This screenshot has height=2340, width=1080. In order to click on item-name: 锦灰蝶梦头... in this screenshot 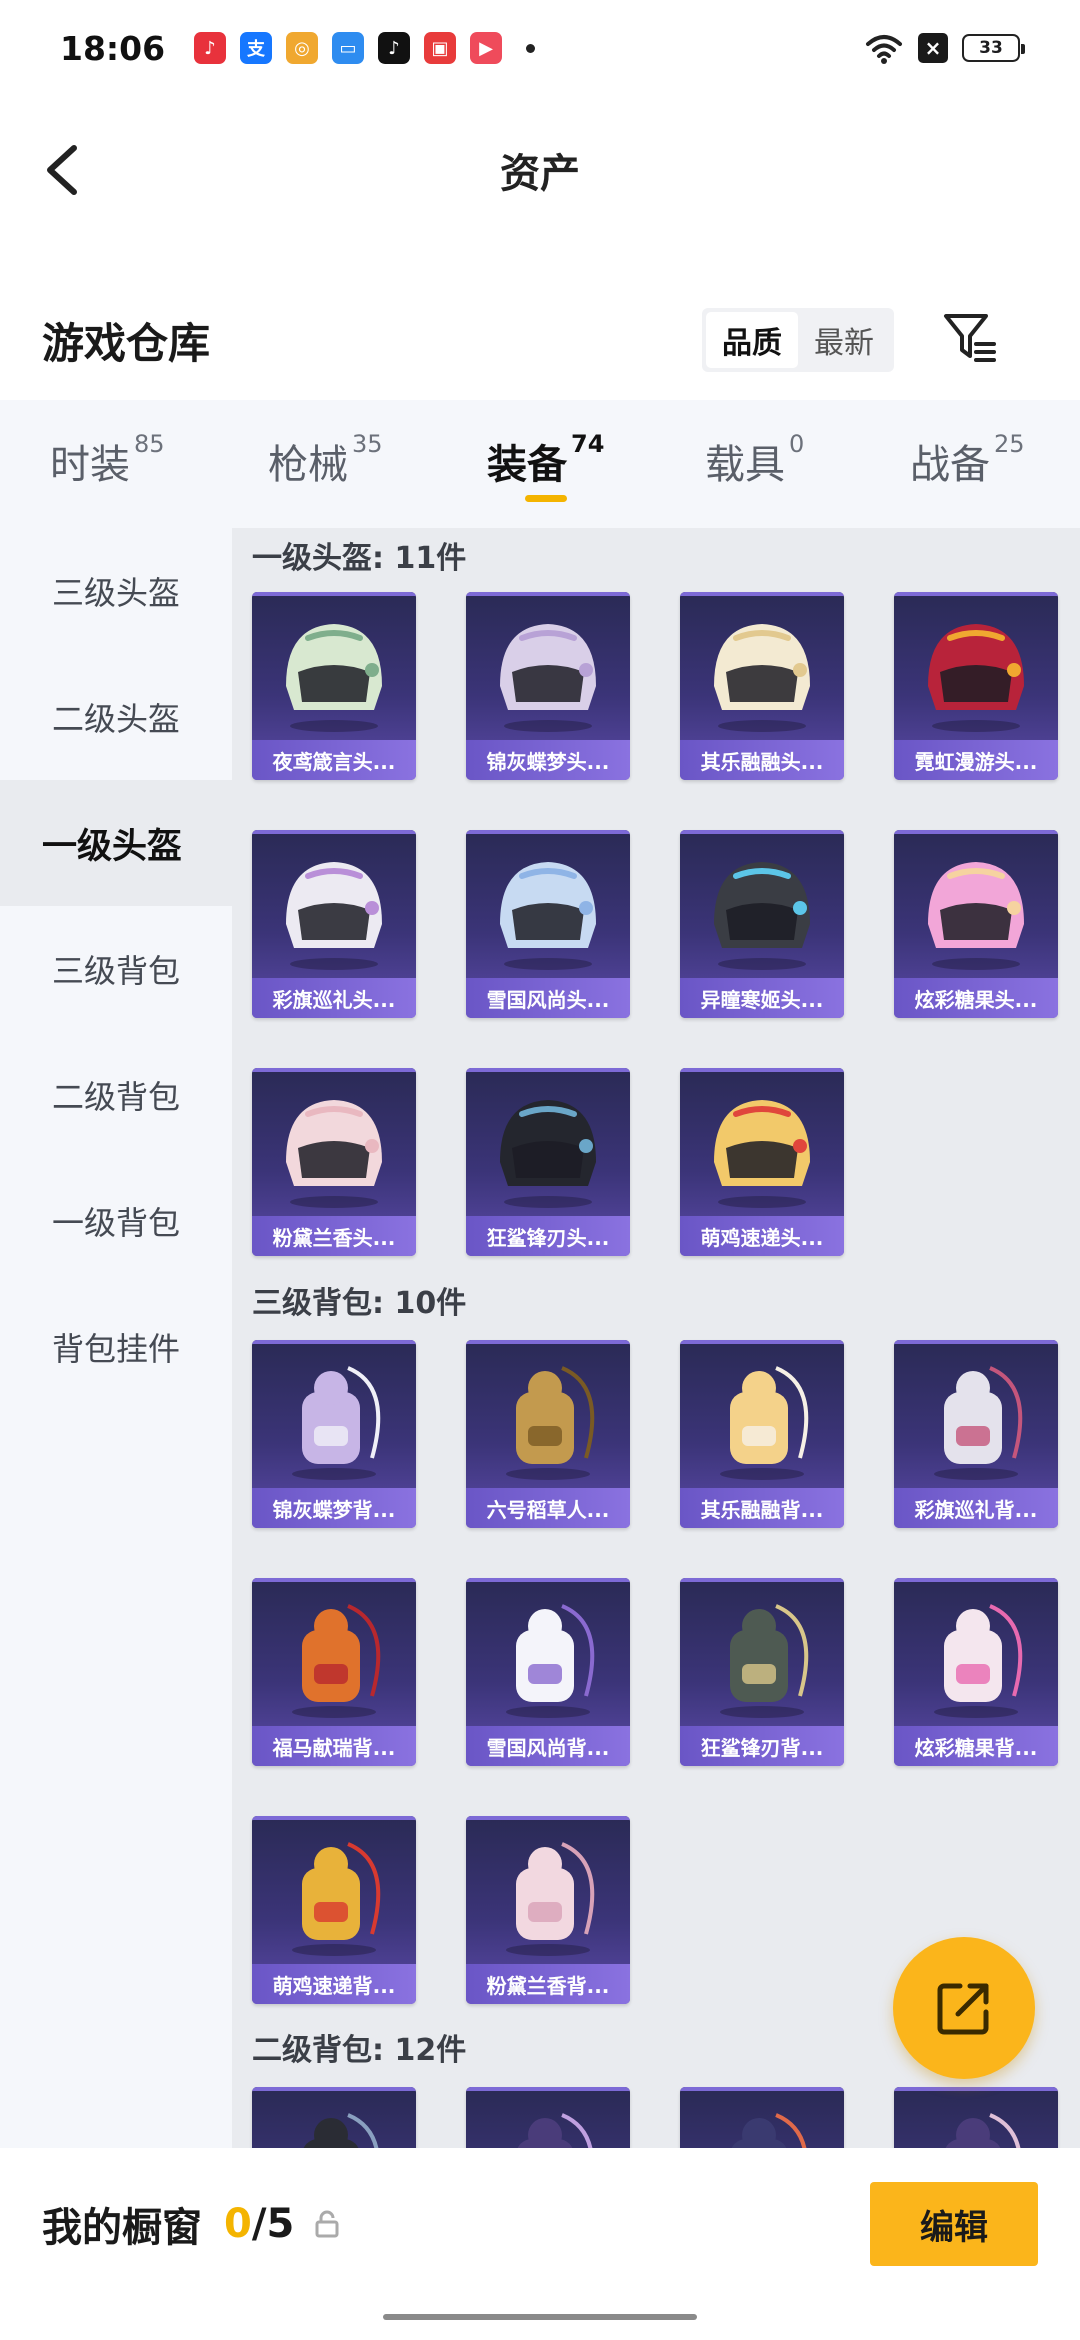, I will do `click(548, 760)`.